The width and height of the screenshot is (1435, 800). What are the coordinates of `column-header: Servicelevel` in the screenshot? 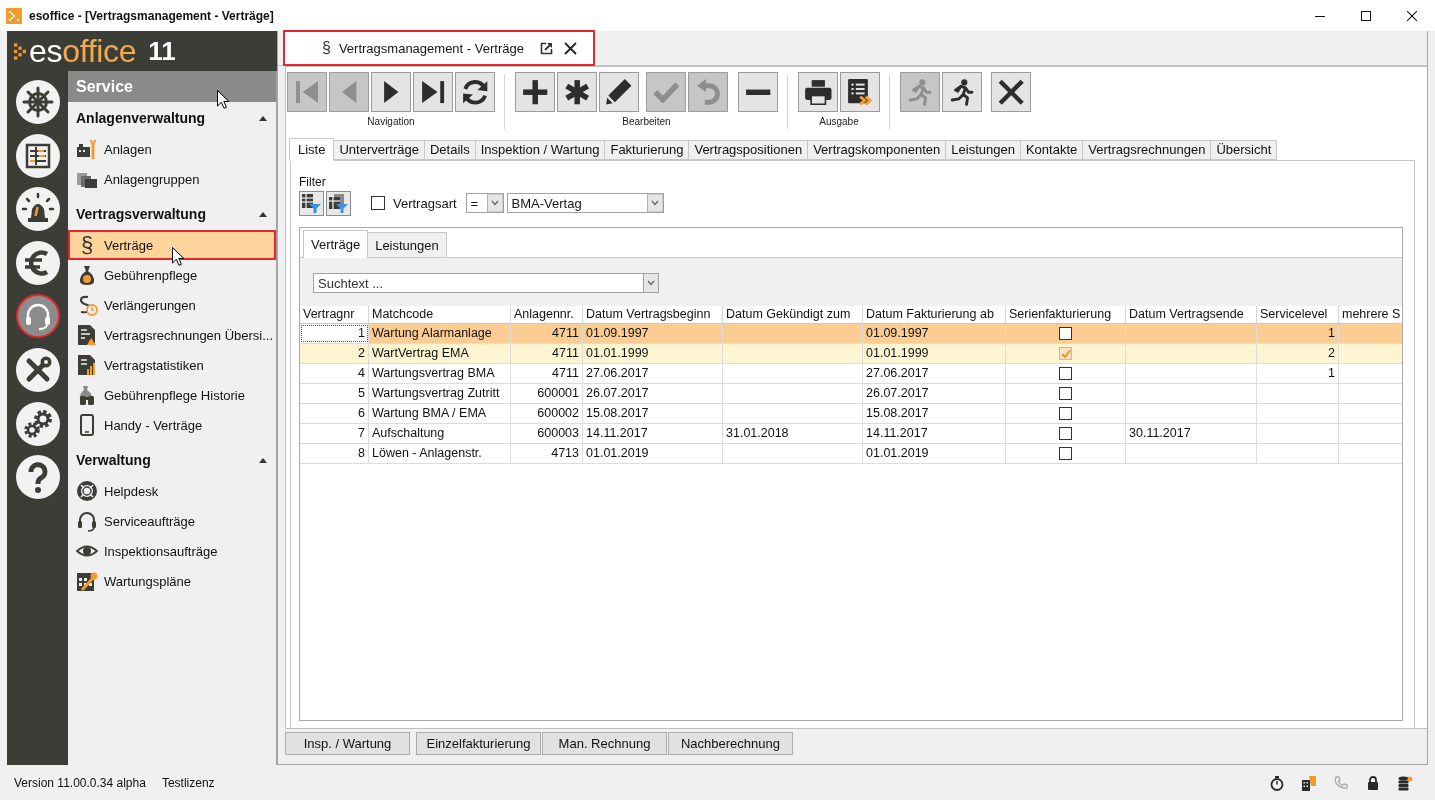 It's located at (1298, 314).